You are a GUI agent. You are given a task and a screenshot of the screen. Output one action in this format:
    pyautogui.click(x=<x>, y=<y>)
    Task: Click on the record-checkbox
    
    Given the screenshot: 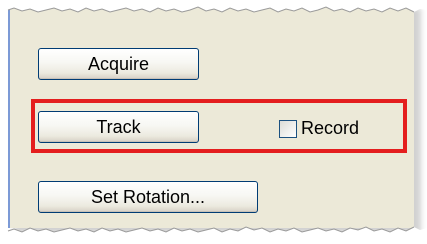 What is the action you would take?
    pyautogui.click(x=288, y=128)
    